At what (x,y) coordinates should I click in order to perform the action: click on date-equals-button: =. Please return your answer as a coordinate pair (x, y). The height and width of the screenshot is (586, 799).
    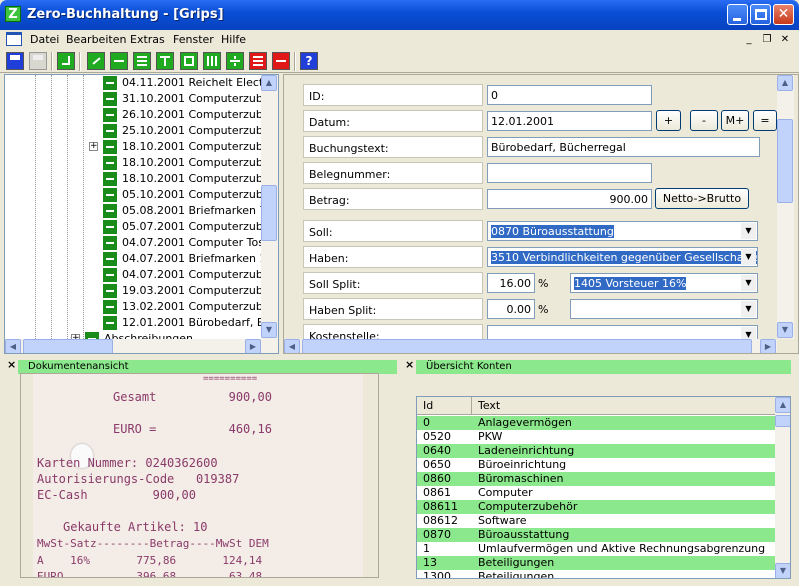
    Looking at the image, I should click on (765, 120).